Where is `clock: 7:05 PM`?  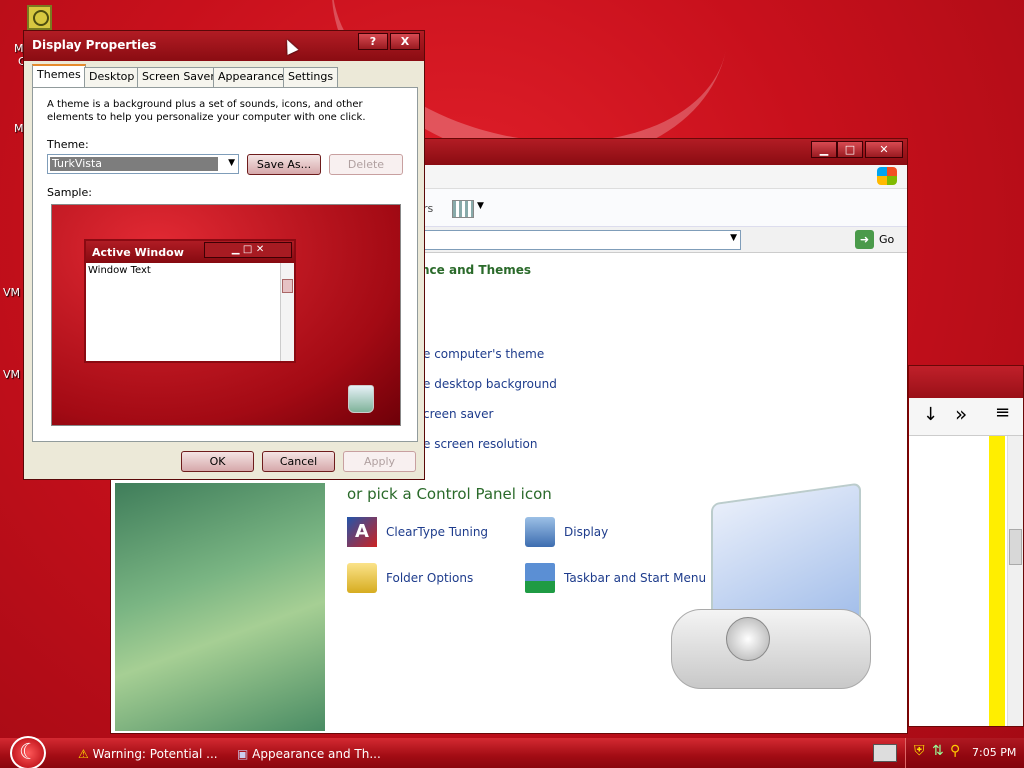 clock: 7:05 PM is located at coordinates (994, 752).